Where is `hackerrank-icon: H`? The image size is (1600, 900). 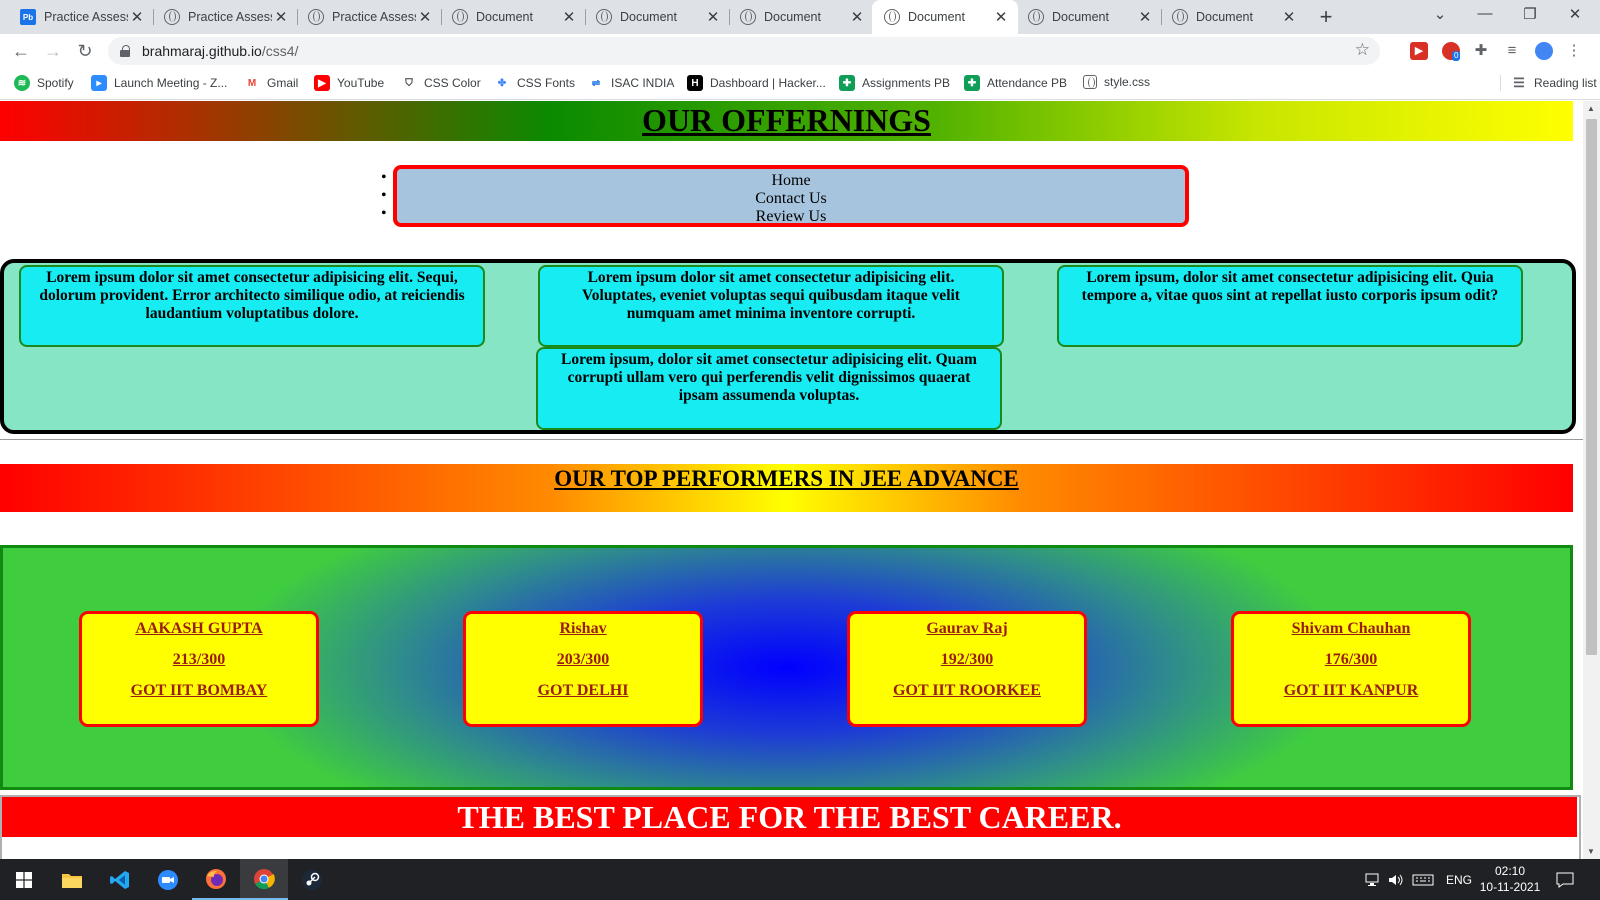 hackerrank-icon: H is located at coordinates (695, 83).